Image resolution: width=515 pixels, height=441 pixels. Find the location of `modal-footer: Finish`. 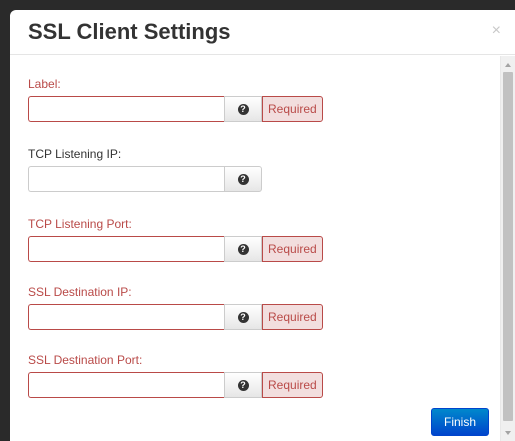

modal-footer: Finish is located at coordinates (255, 423).